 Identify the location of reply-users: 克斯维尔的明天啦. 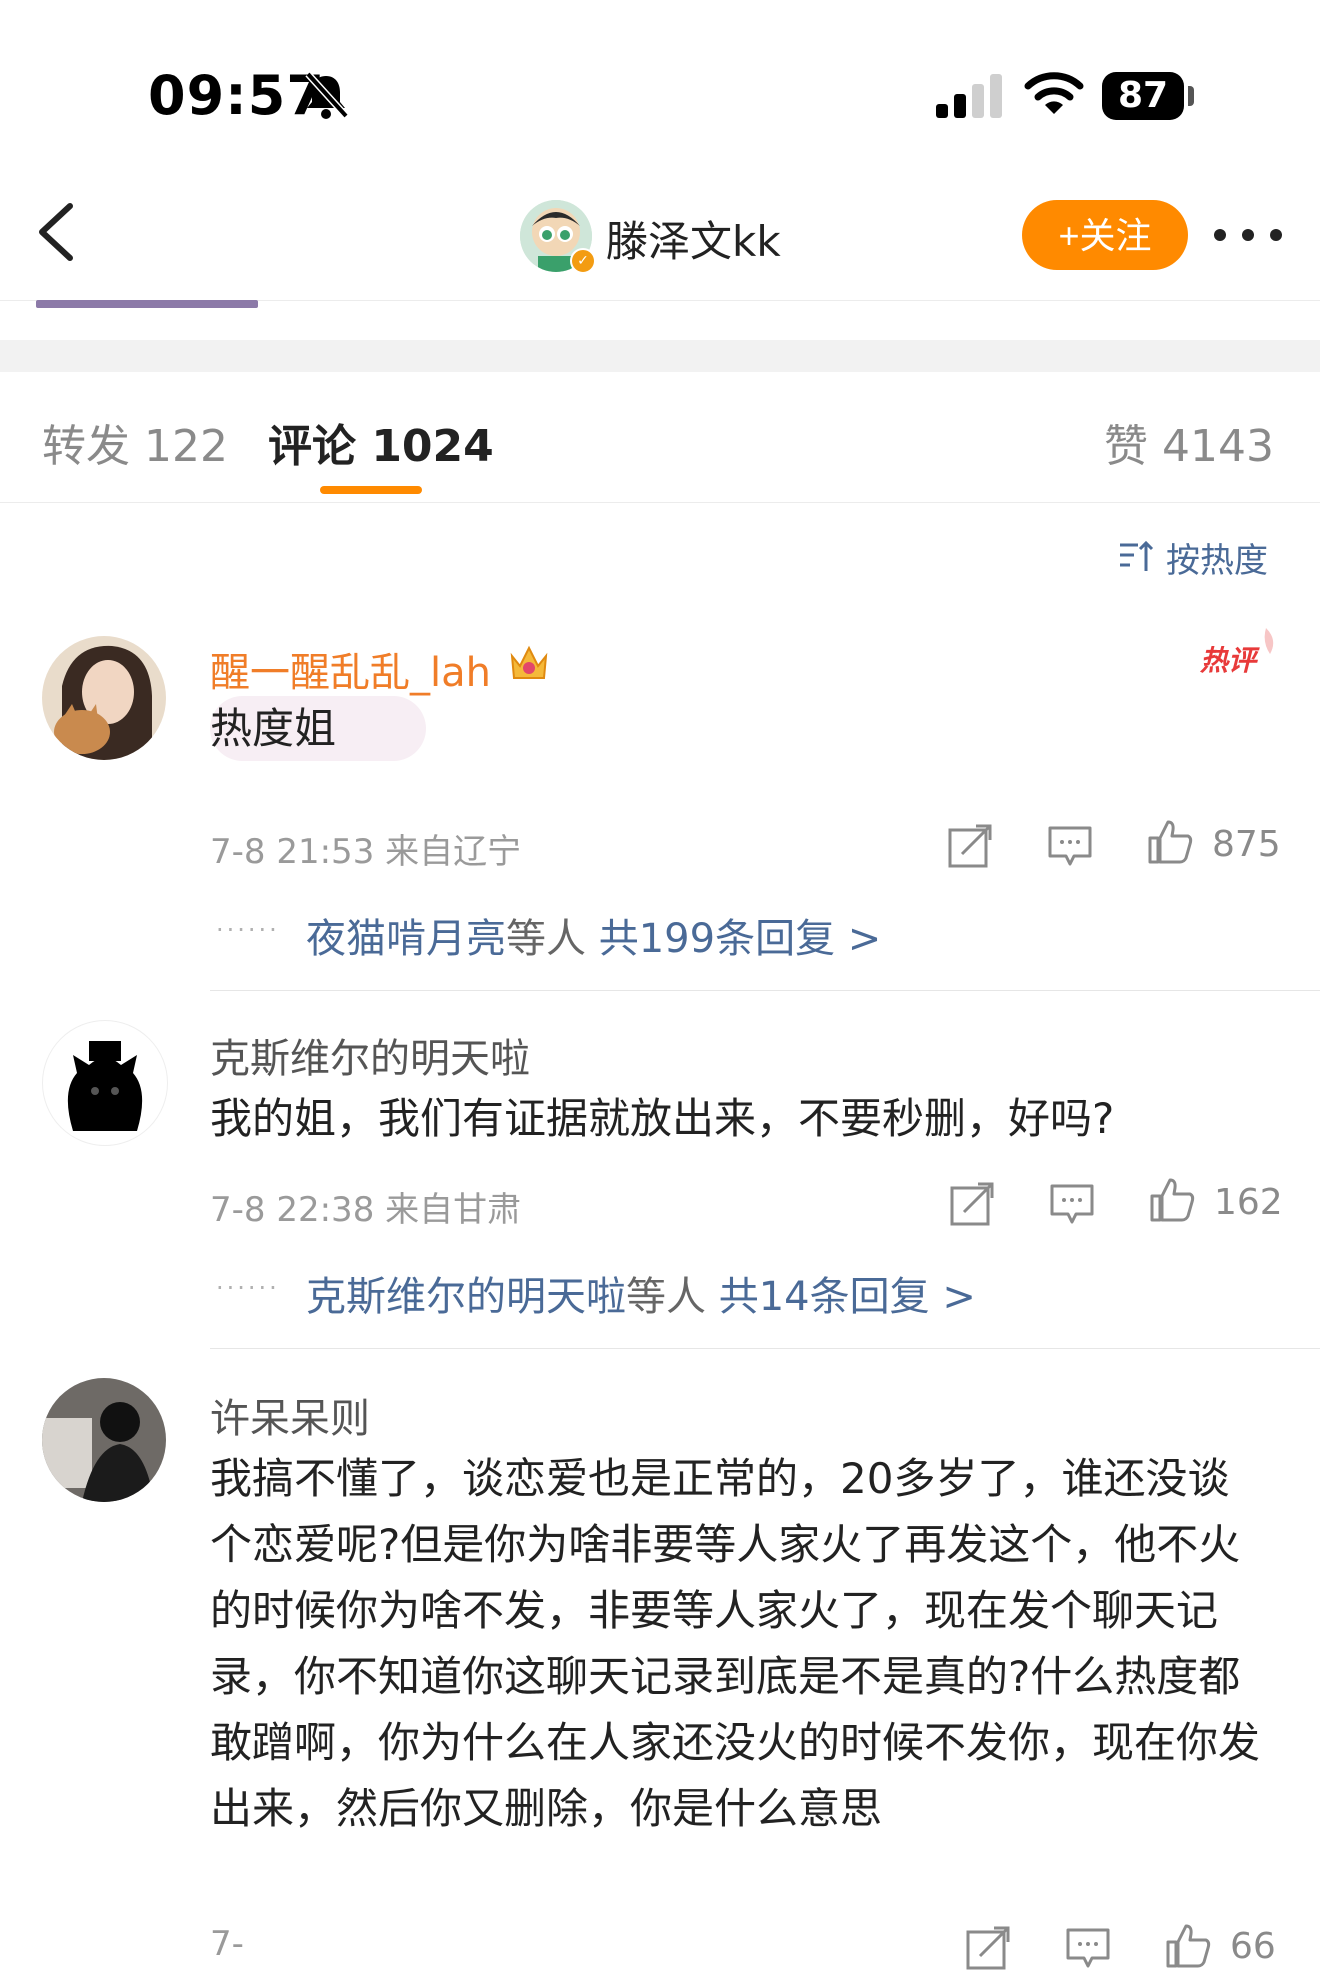
(466, 1297).